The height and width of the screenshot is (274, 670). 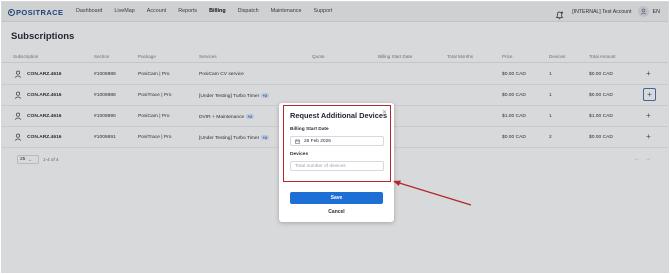 What do you see at coordinates (337, 143) in the screenshot?
I see `annotation-highlight-box` at bounding box center [337, 143].